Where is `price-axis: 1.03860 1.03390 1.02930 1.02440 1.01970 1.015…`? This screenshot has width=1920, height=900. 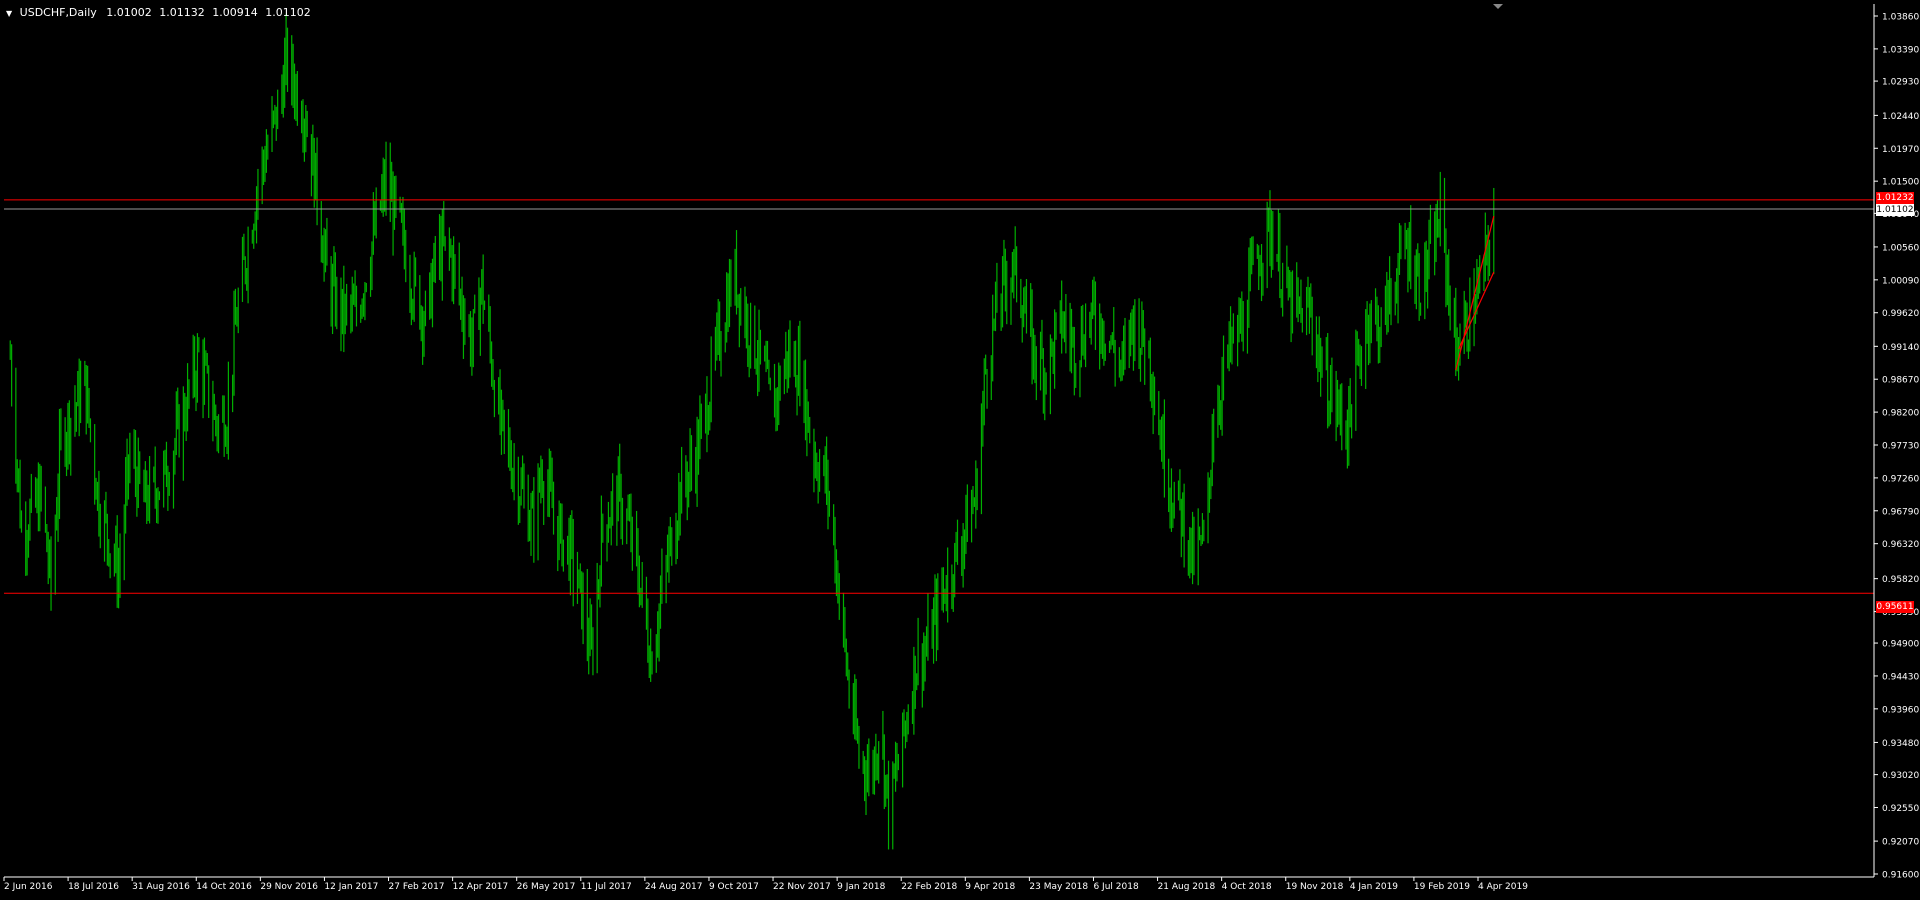
price-axis: 1.03860 1.03390 1.02930 1.02440 1.01970 1.015… is located at coordinates (1896, 447).